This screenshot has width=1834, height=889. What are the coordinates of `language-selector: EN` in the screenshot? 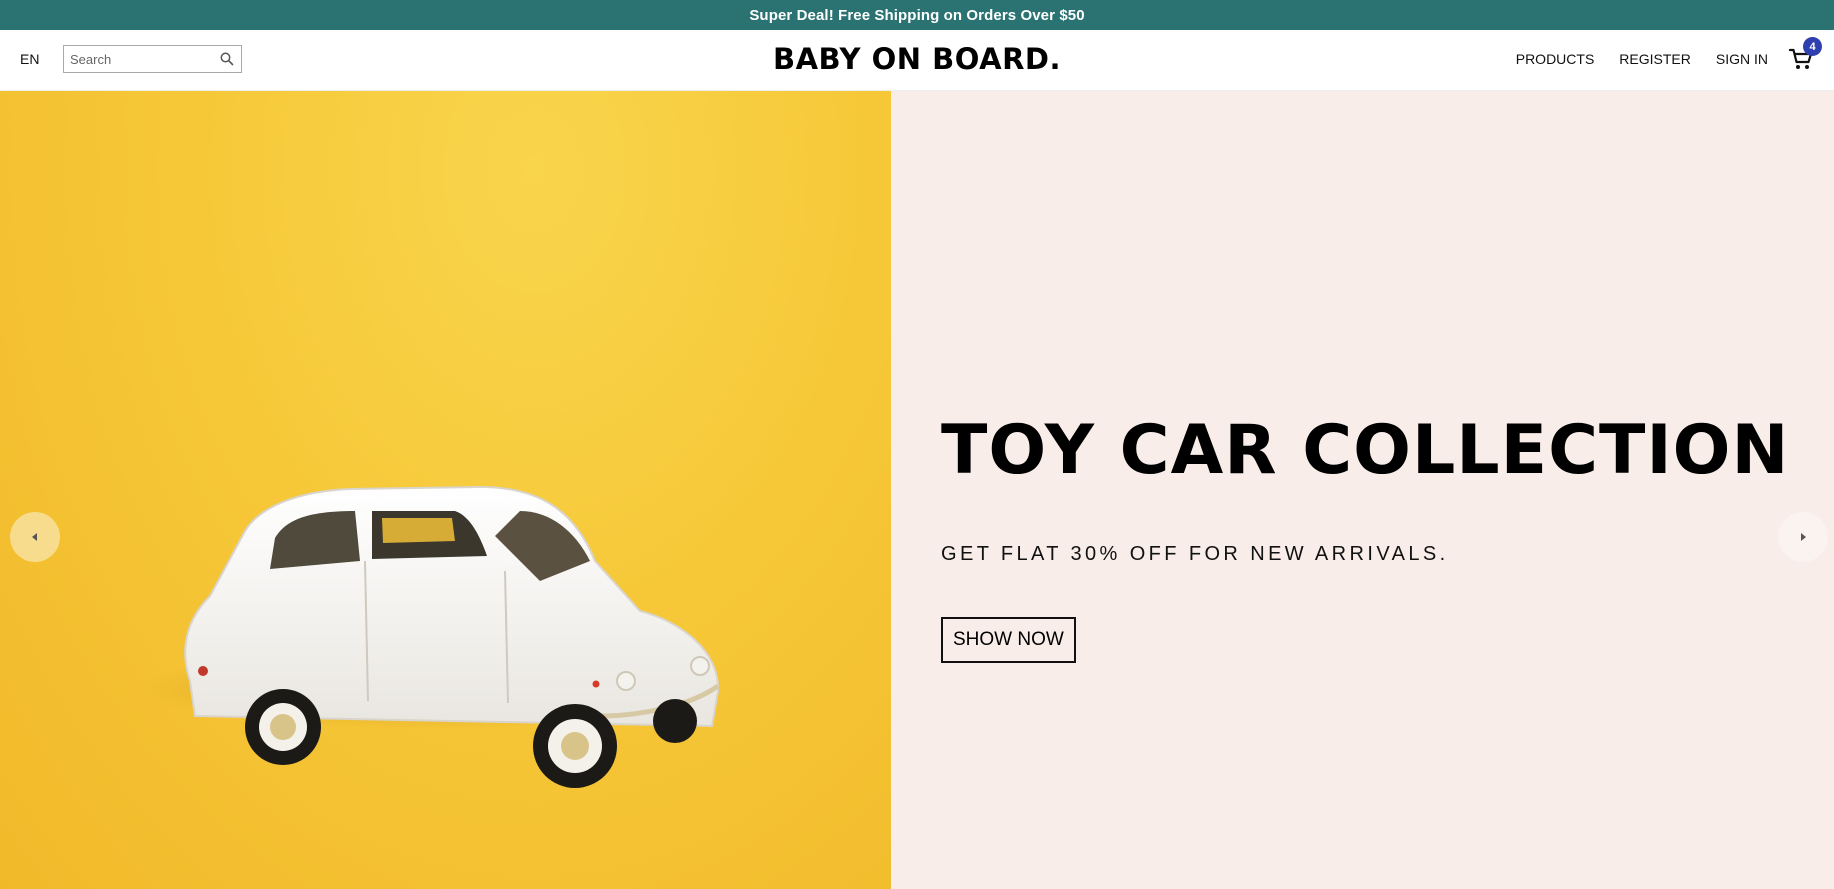 It's located at (29, 59).